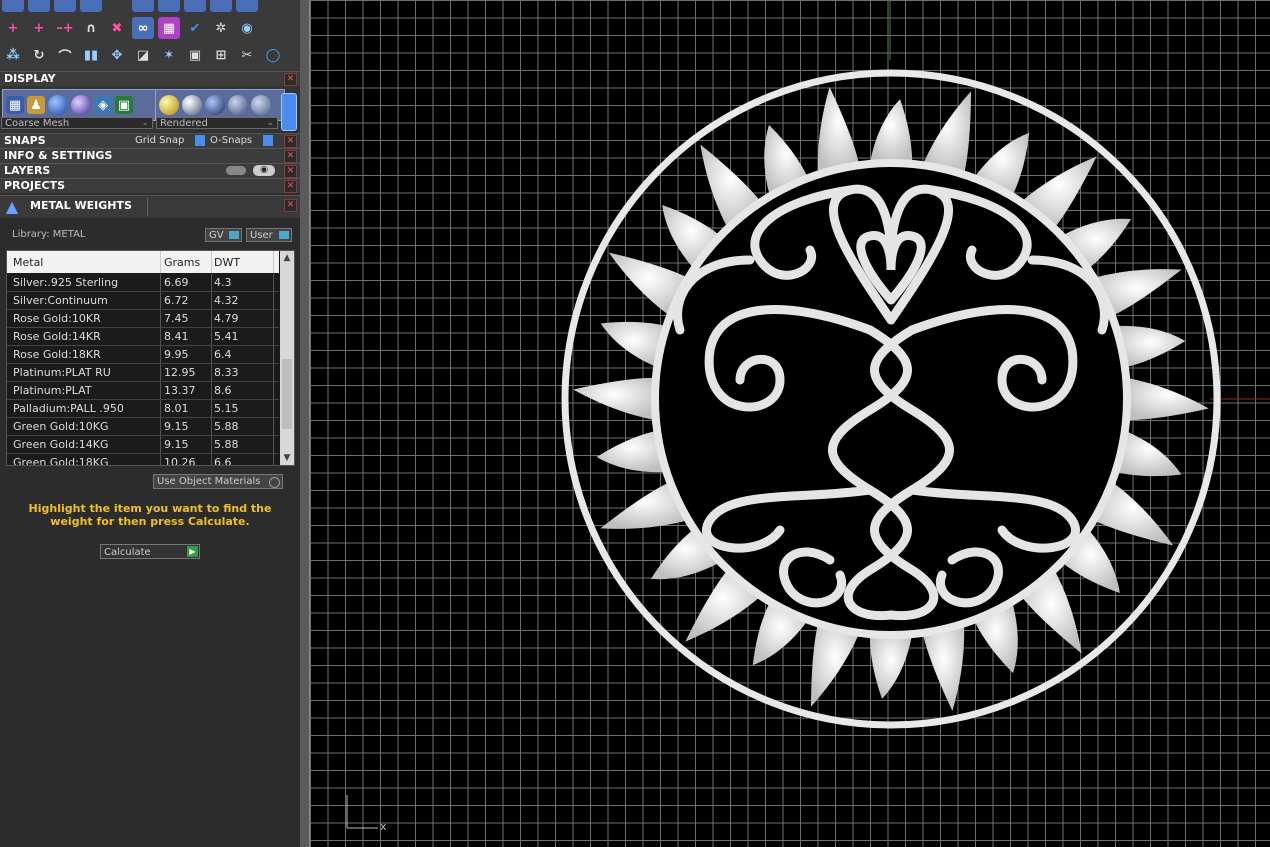 This screenshot has height=847, width=1270. What do you see at coordinates (223, 235) in the screenshot?
I see `gv-toggle: GV` at bounding box center [223, 235].